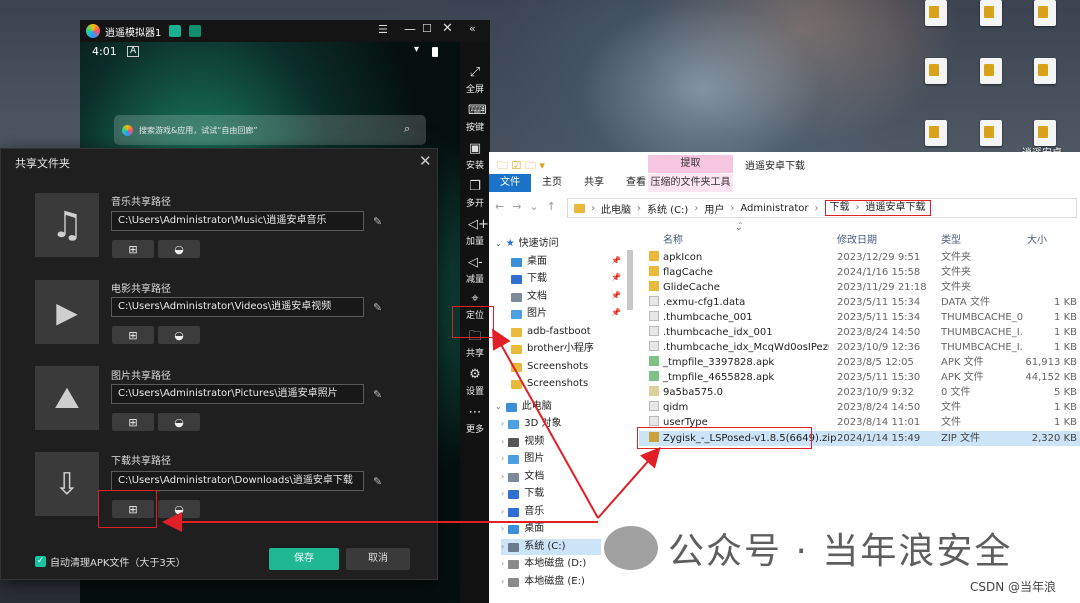  What do you see at coordinates (549, 384) in the screenshot?
I see `tree-item-screenshots-2: Screenshots` at bounding box center [549, 384].